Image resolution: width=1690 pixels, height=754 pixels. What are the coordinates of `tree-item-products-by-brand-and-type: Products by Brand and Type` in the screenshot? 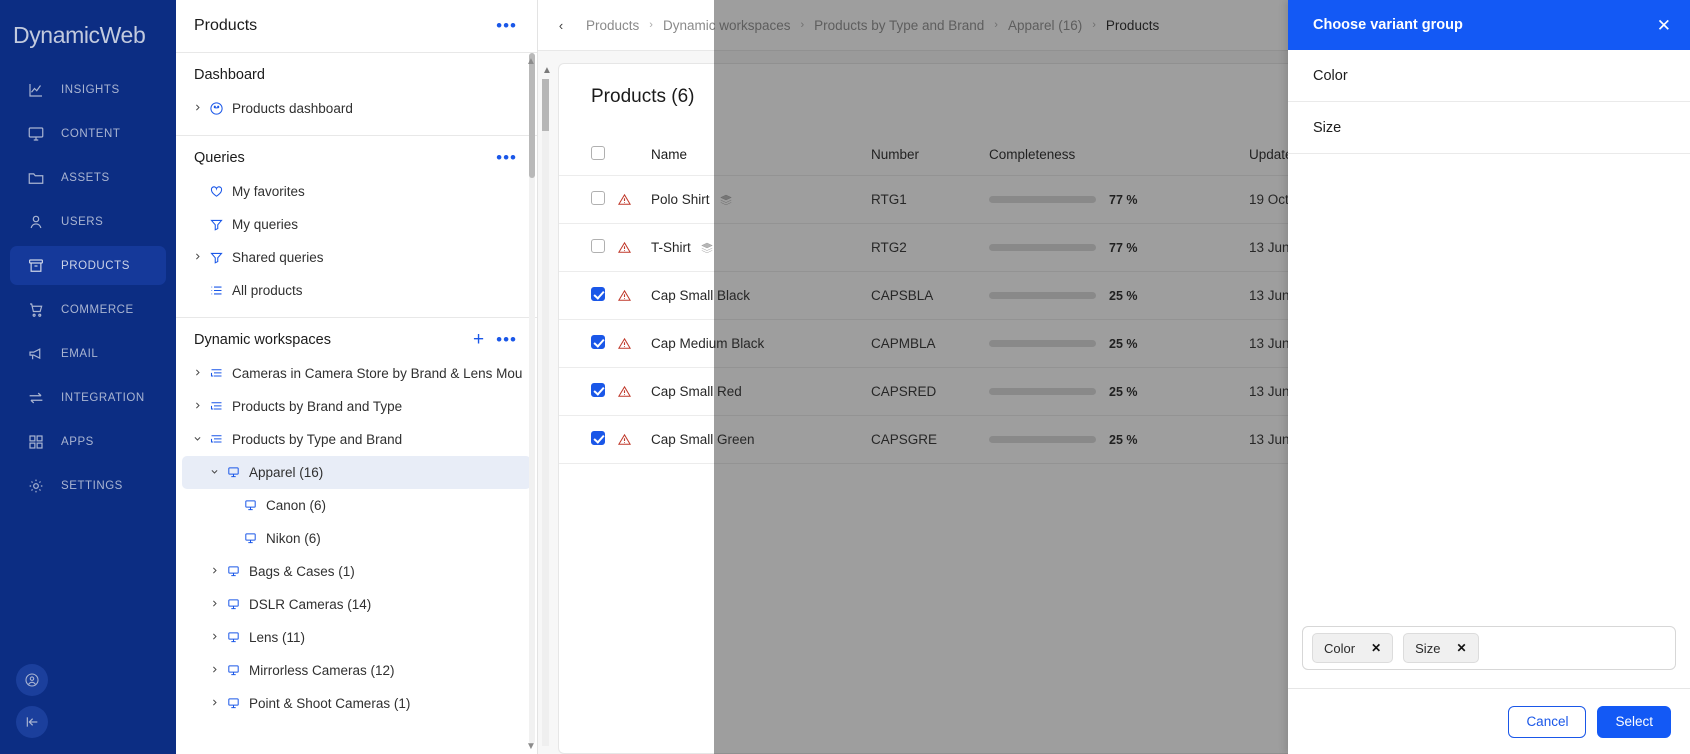 It's located at (356, 406).